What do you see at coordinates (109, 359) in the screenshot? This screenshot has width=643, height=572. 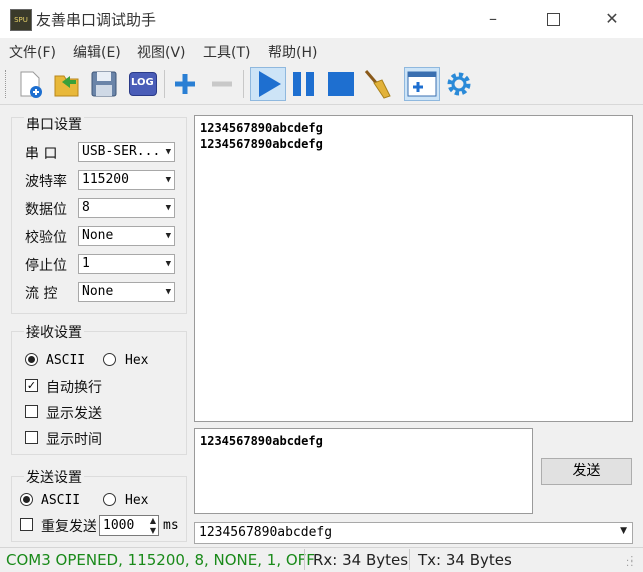 I see `receive-hex-radio` at bounding box center [109, 359].